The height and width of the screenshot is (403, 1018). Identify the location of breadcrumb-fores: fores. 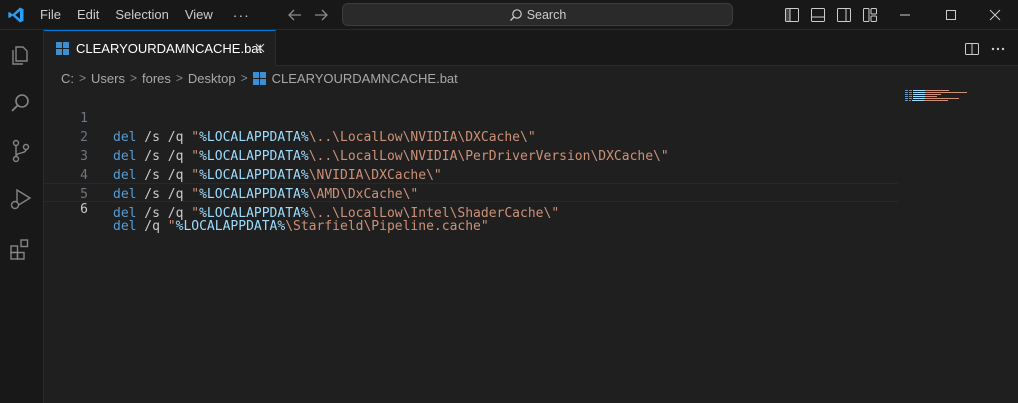
(156, 78).